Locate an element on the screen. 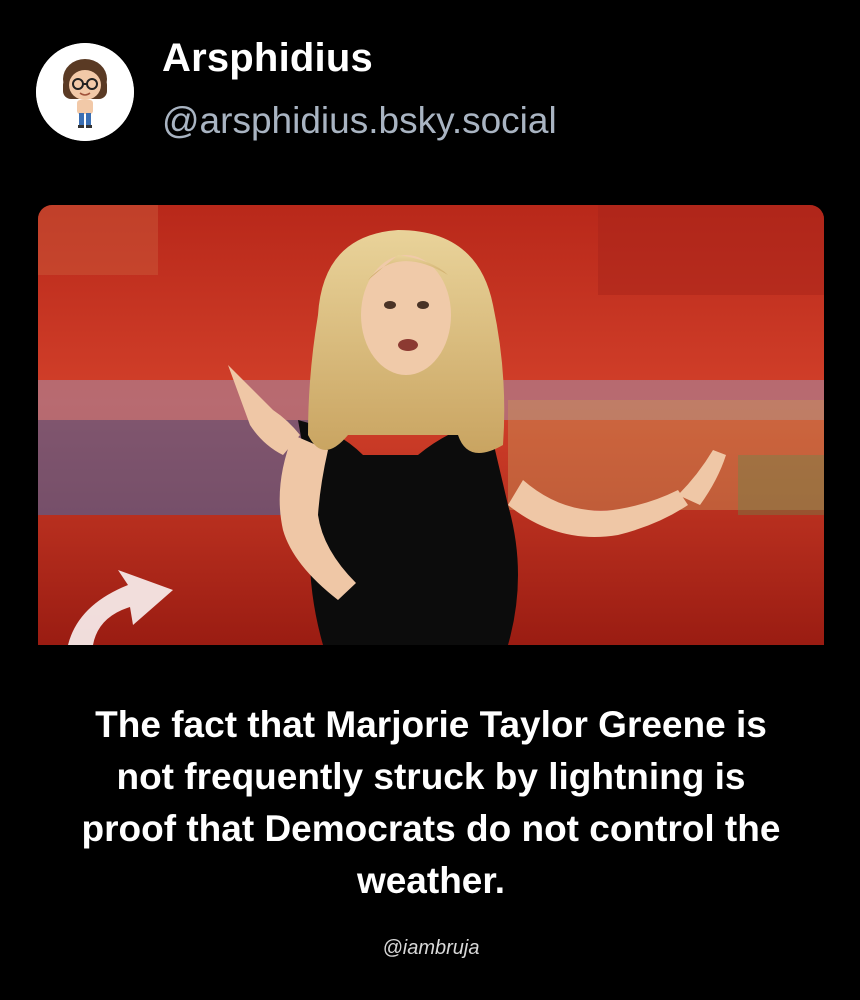 The height and width of the screenshot is (1000, 860). avatar is located at coordinates (85, 92).